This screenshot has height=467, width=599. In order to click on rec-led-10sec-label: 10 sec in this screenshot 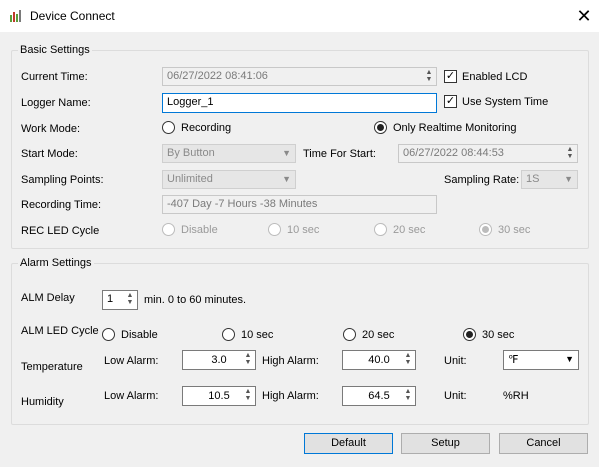, I will do `click(303, 230)`.